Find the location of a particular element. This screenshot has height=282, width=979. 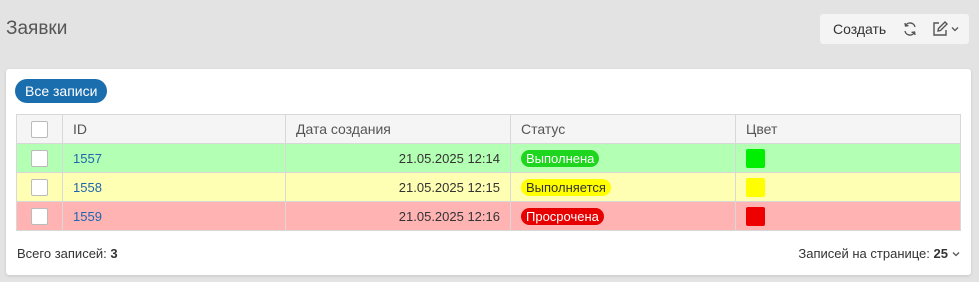

column-header-status: Статус is located at coordinates (623, 129).